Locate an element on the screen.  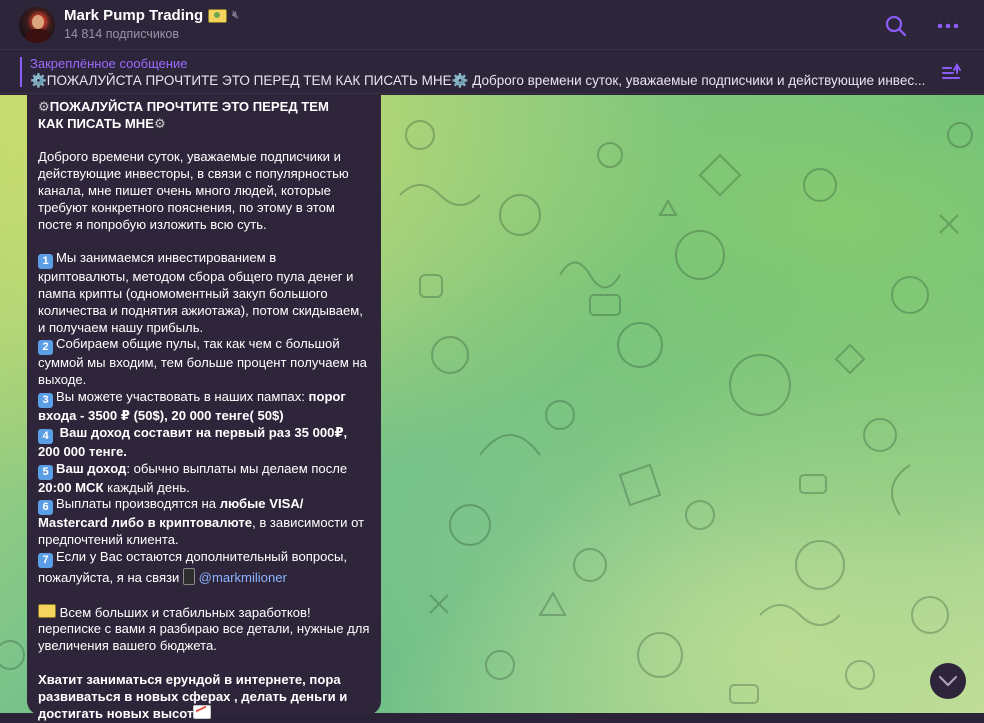
pinned-label: Закреплённое сообщение is located at coordinates (109, 63).